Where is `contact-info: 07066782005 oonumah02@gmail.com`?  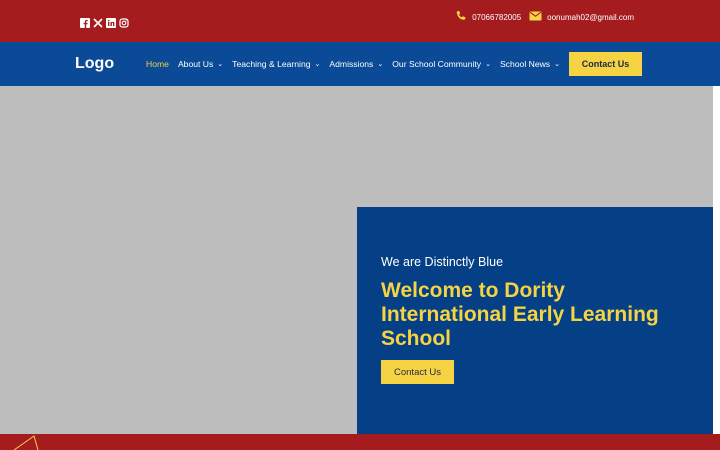 contact-info: 07066782005 oonumah02@gmail.com is located at coordinates (544, 17).